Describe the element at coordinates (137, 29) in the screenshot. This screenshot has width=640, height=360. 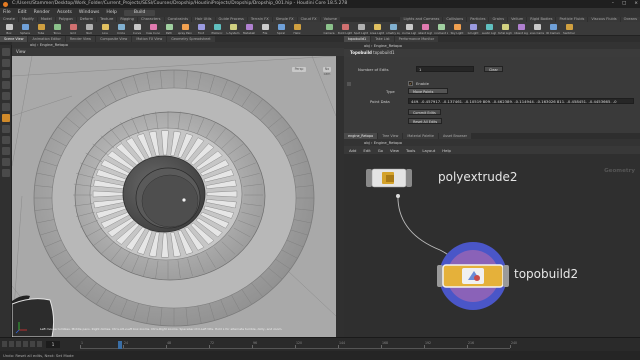
I see `shelf-tool-curve: Curve` at that location.